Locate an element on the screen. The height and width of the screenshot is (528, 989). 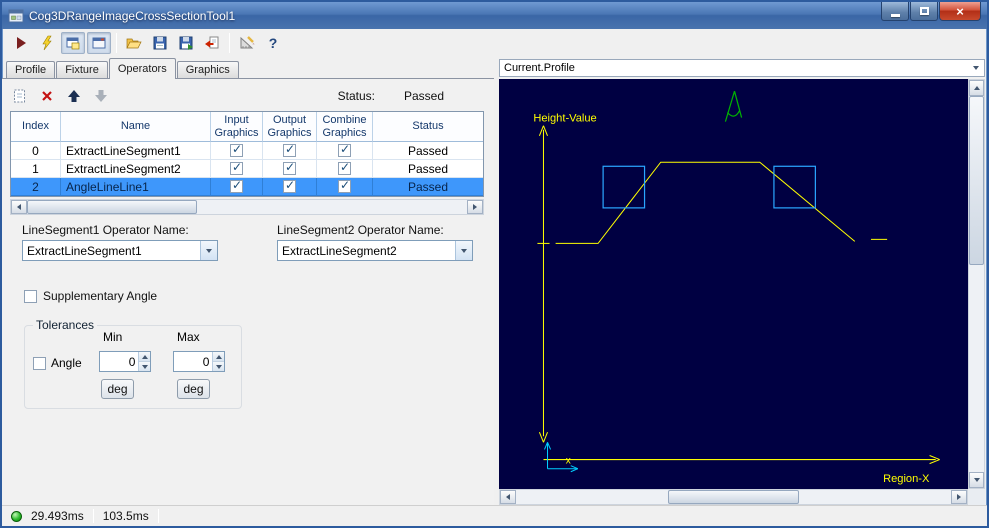
import-icon is located at coordinates (212, 42).